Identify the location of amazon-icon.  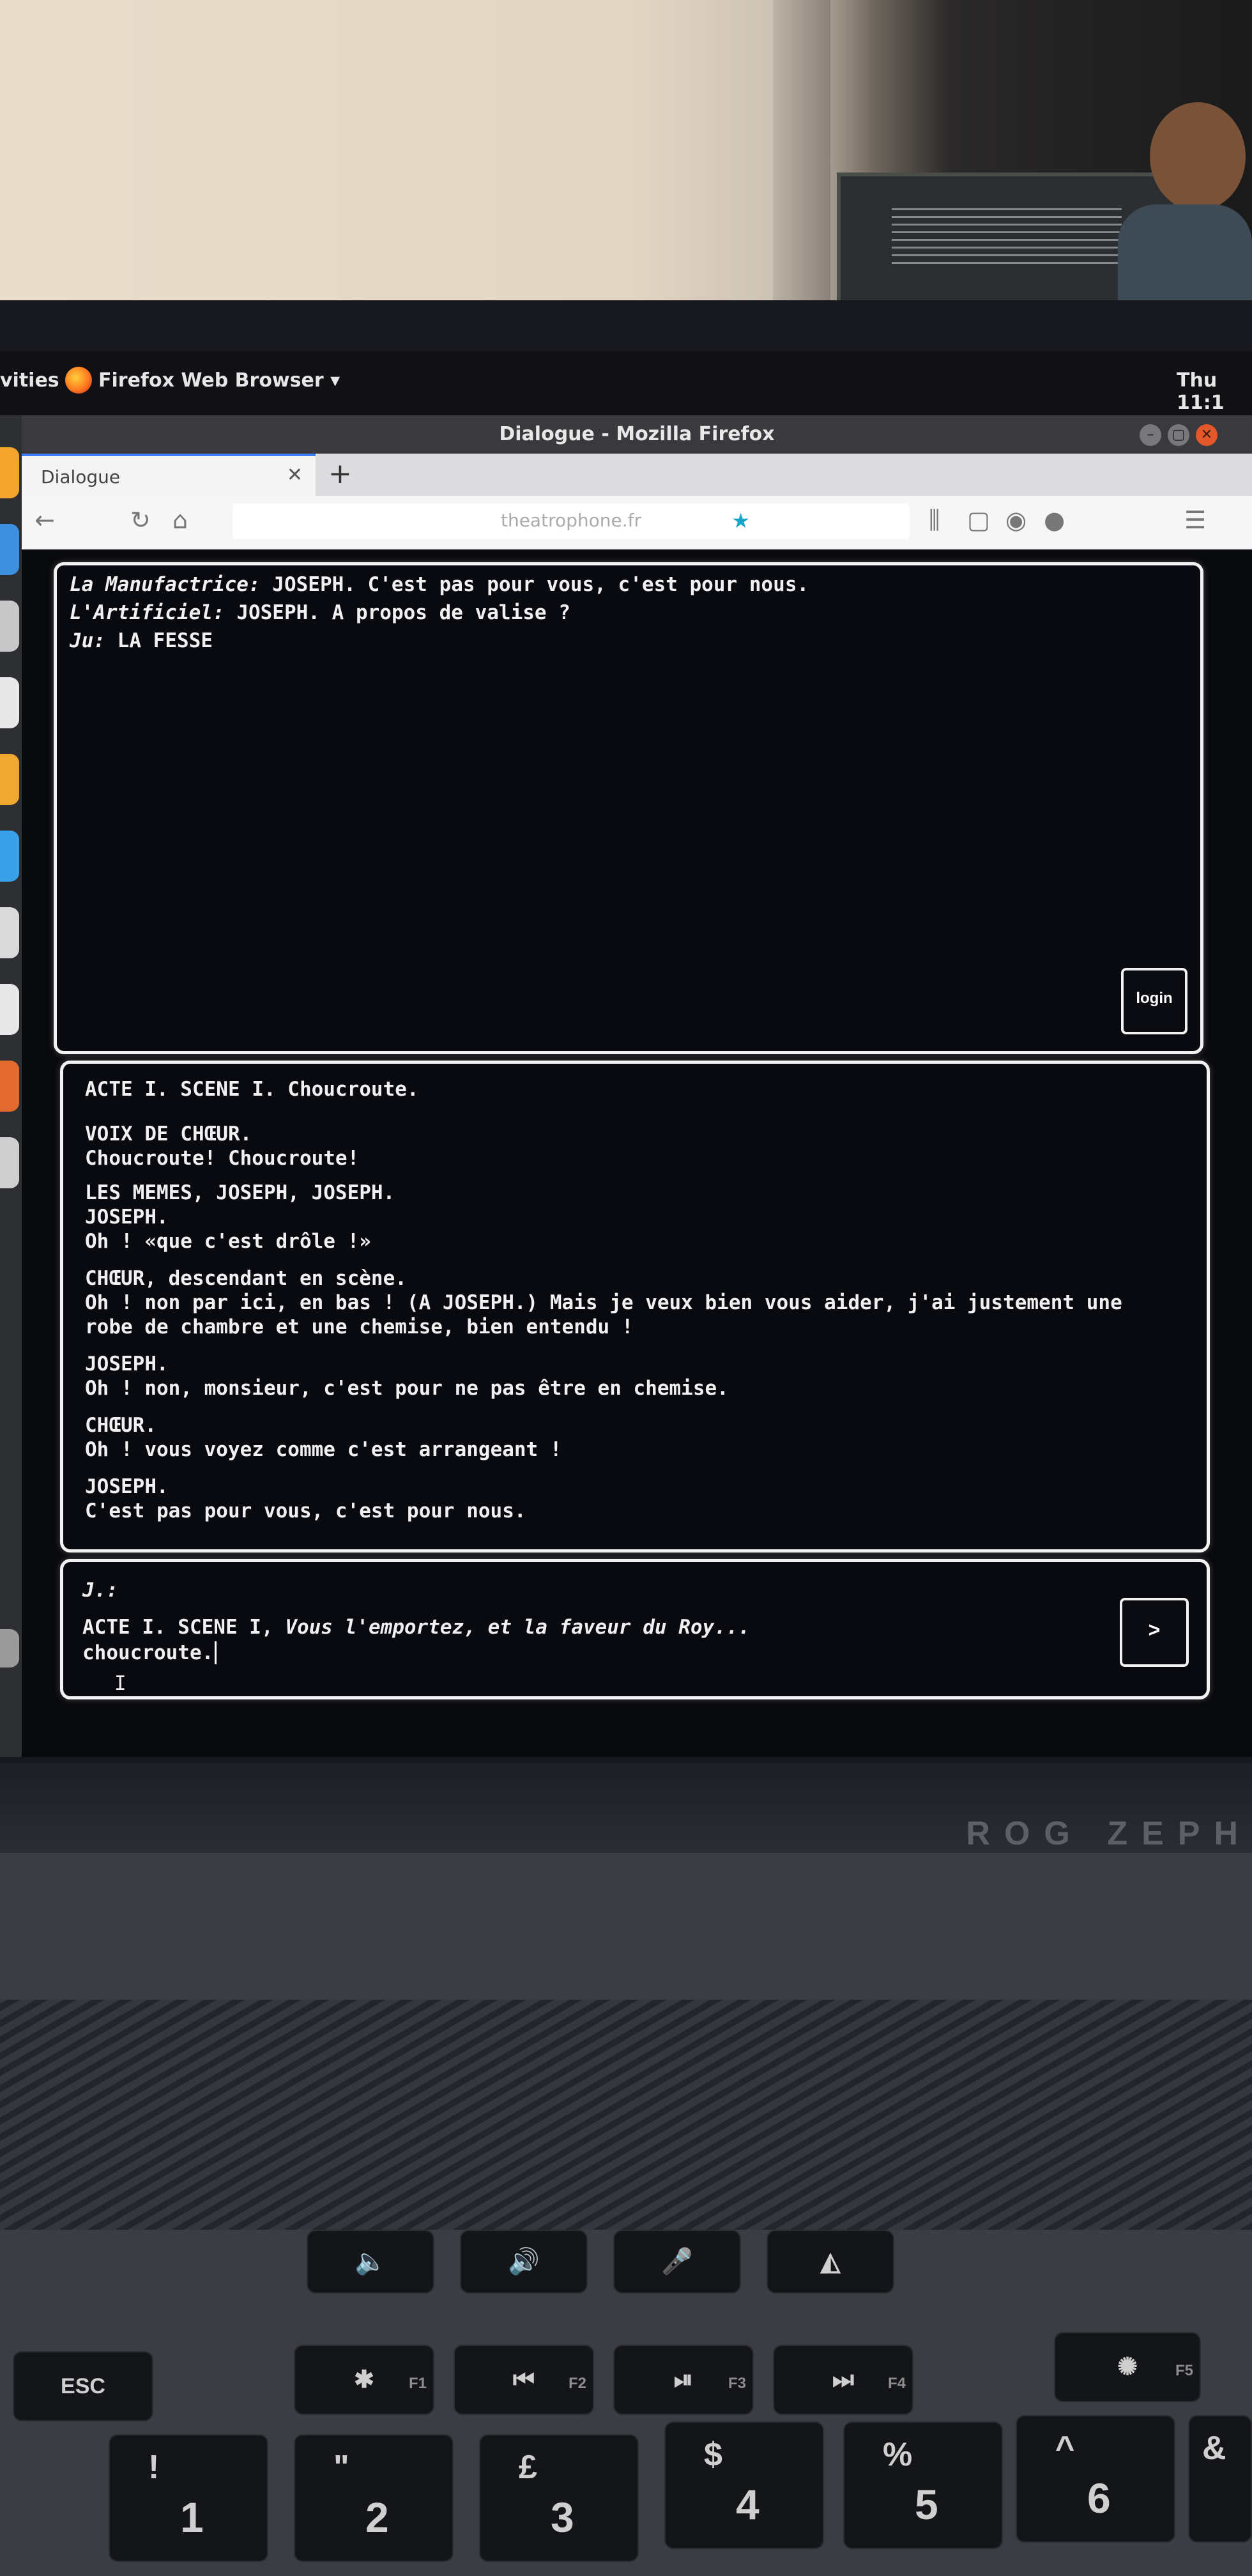
(9, 1086).